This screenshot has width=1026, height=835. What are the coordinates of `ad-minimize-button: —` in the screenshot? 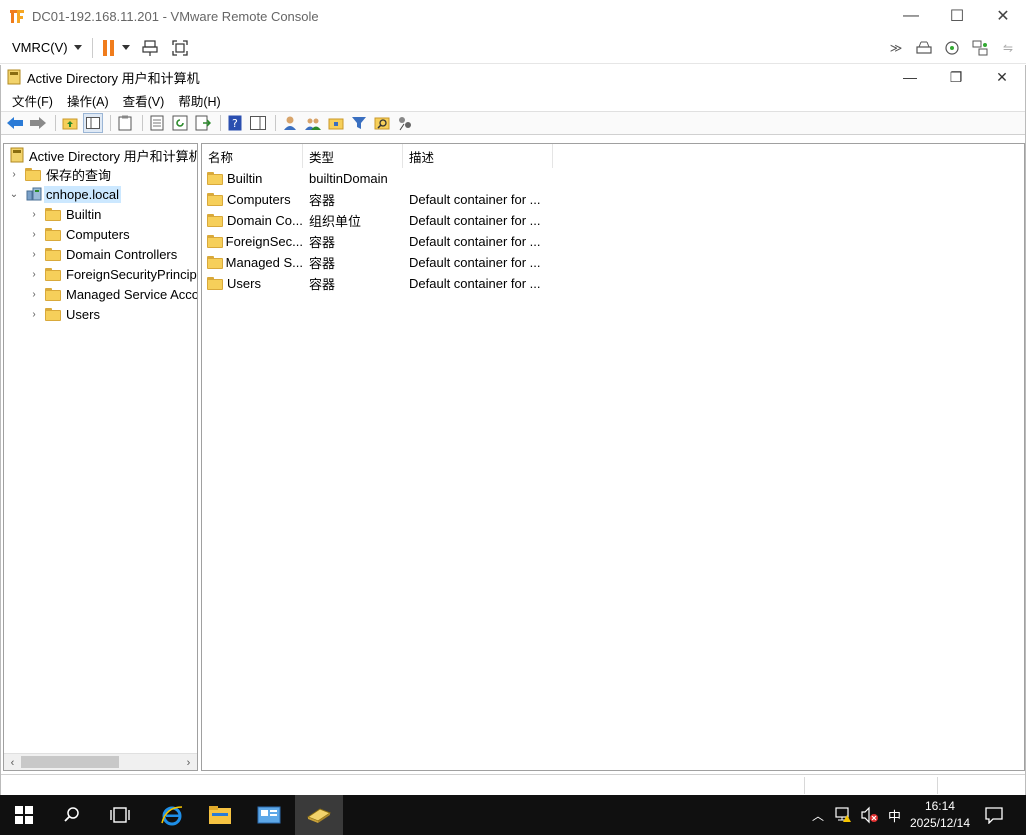 It's located at (910, 77).